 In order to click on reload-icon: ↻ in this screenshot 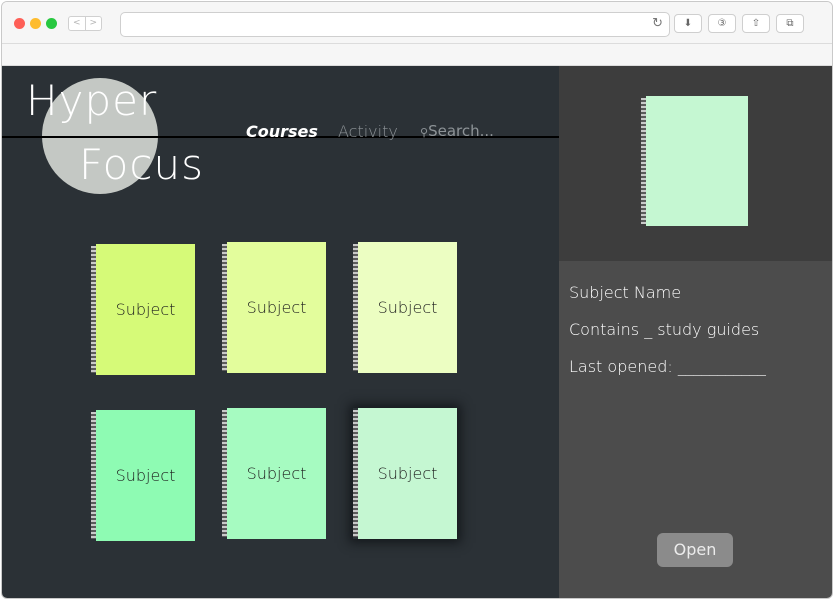, I will do `click(657, 23)`.